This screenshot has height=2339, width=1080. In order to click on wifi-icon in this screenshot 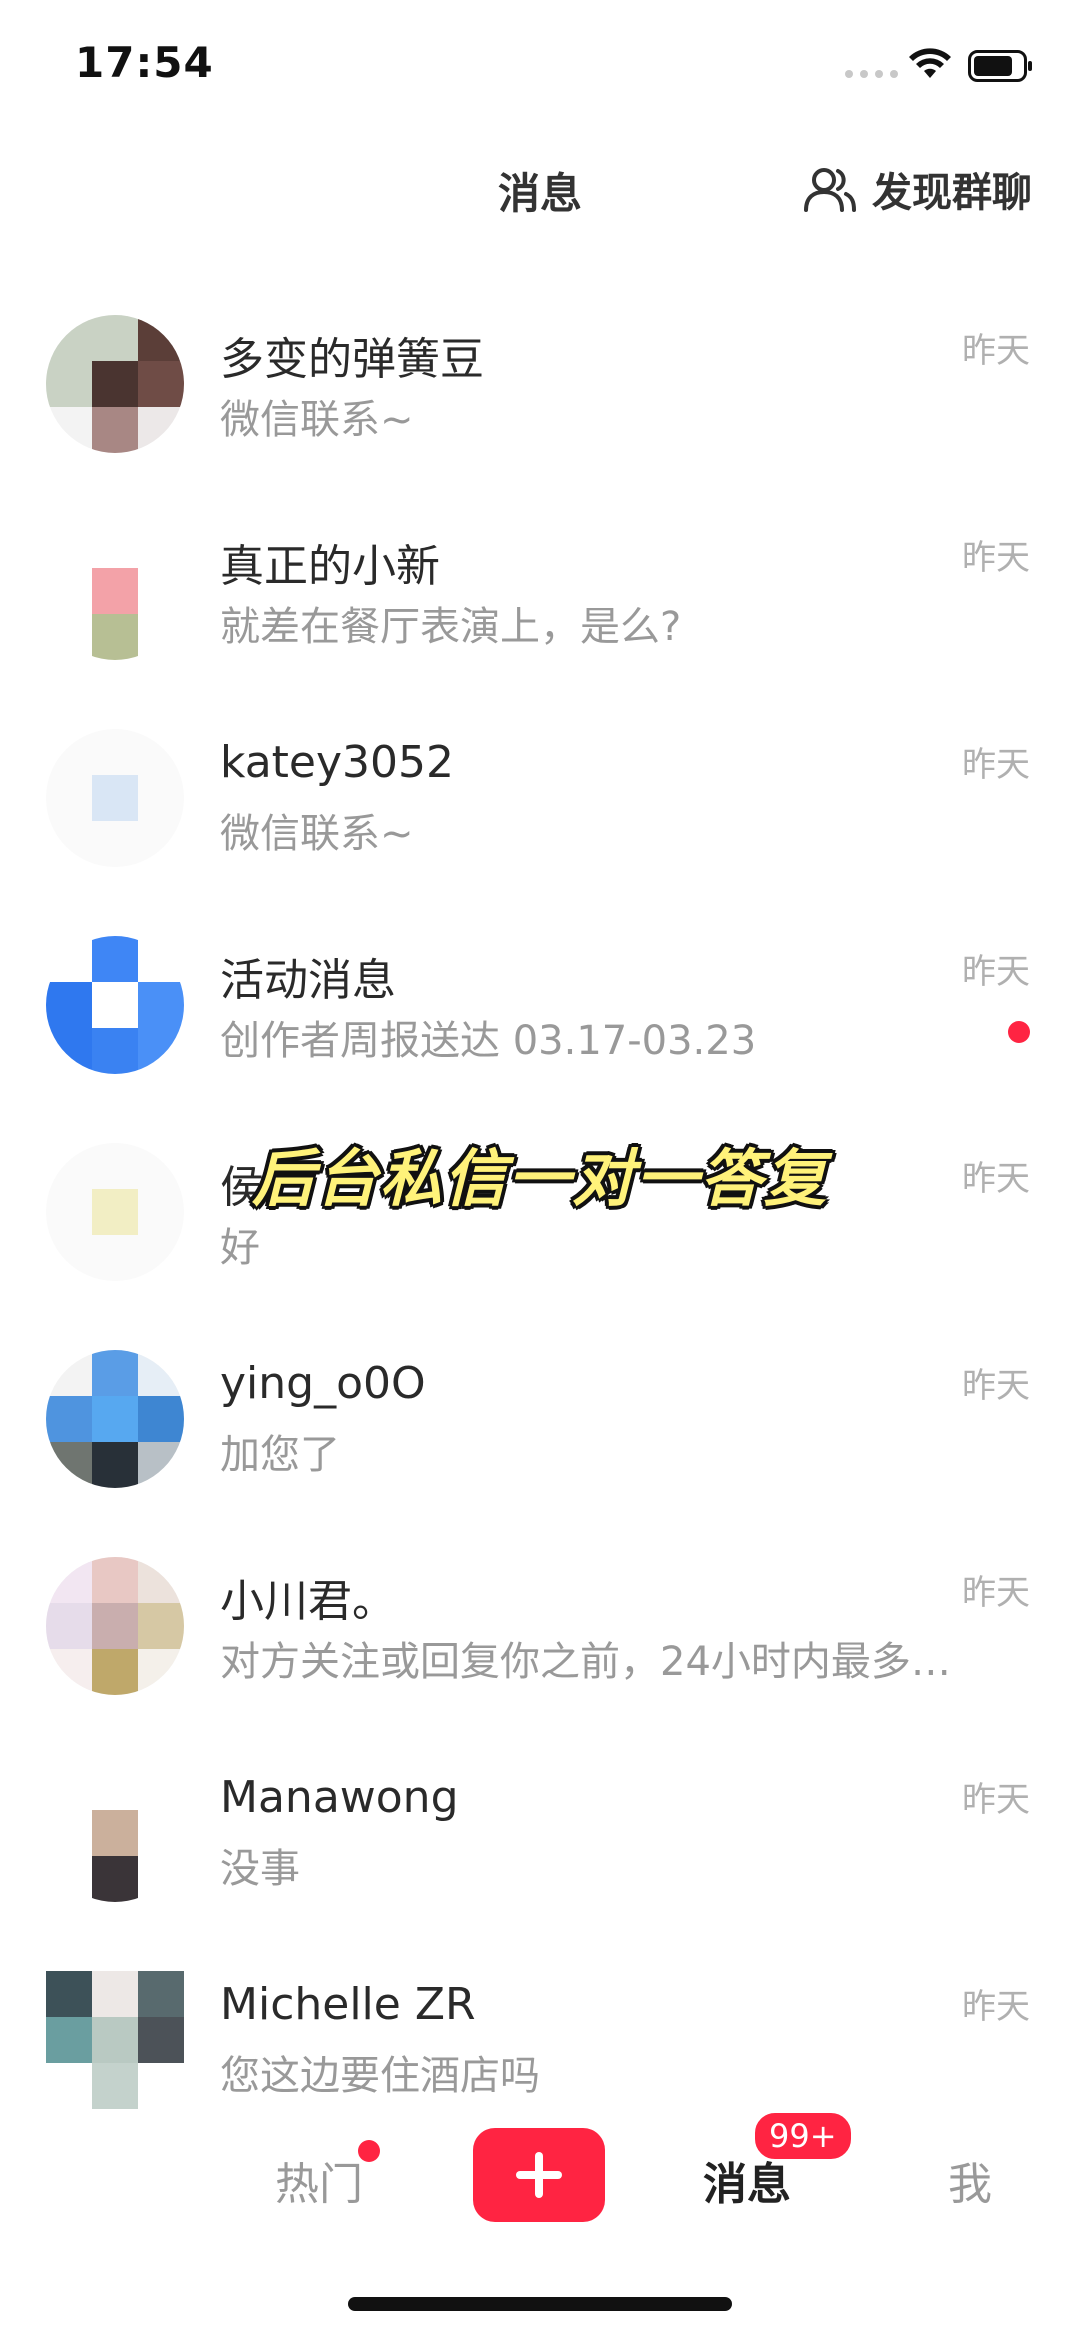, I will do `click(930, 63)`.